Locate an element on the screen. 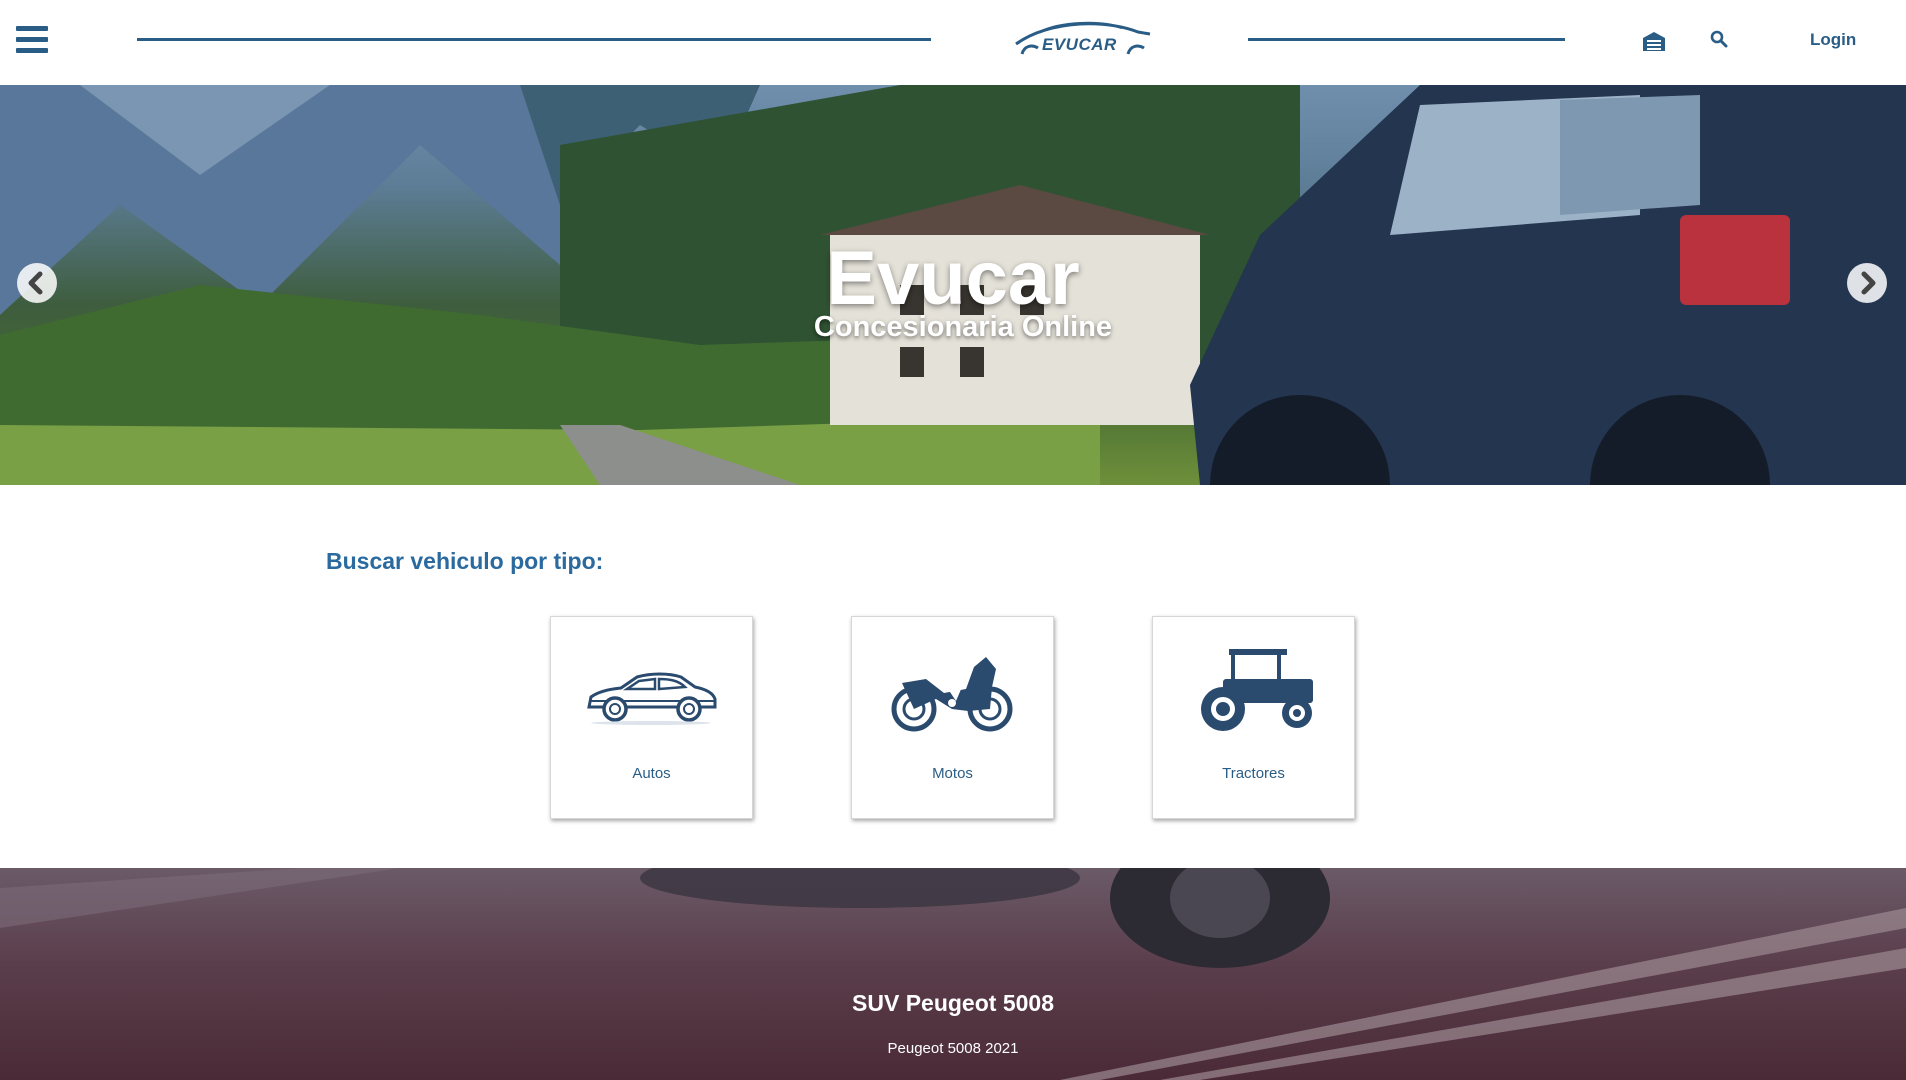 The image size is (1906, 1080). vehicle-type-card-tractores: Tractores is located at coordinates (1253, 717).